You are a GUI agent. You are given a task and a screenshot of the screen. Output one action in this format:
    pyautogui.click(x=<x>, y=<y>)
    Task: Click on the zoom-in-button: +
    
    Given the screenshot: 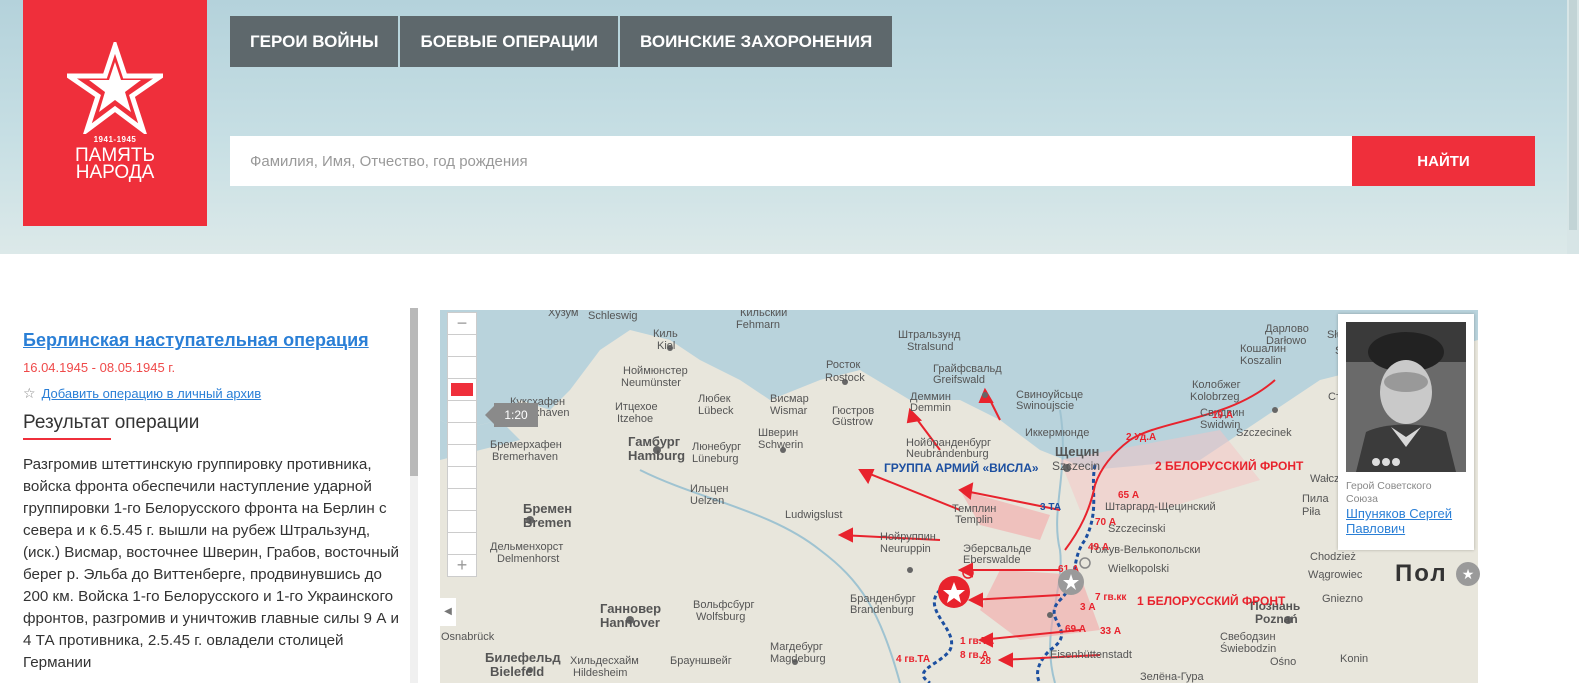 What is the action you would take?
    pyautogui.click(x=462, y=565)
    